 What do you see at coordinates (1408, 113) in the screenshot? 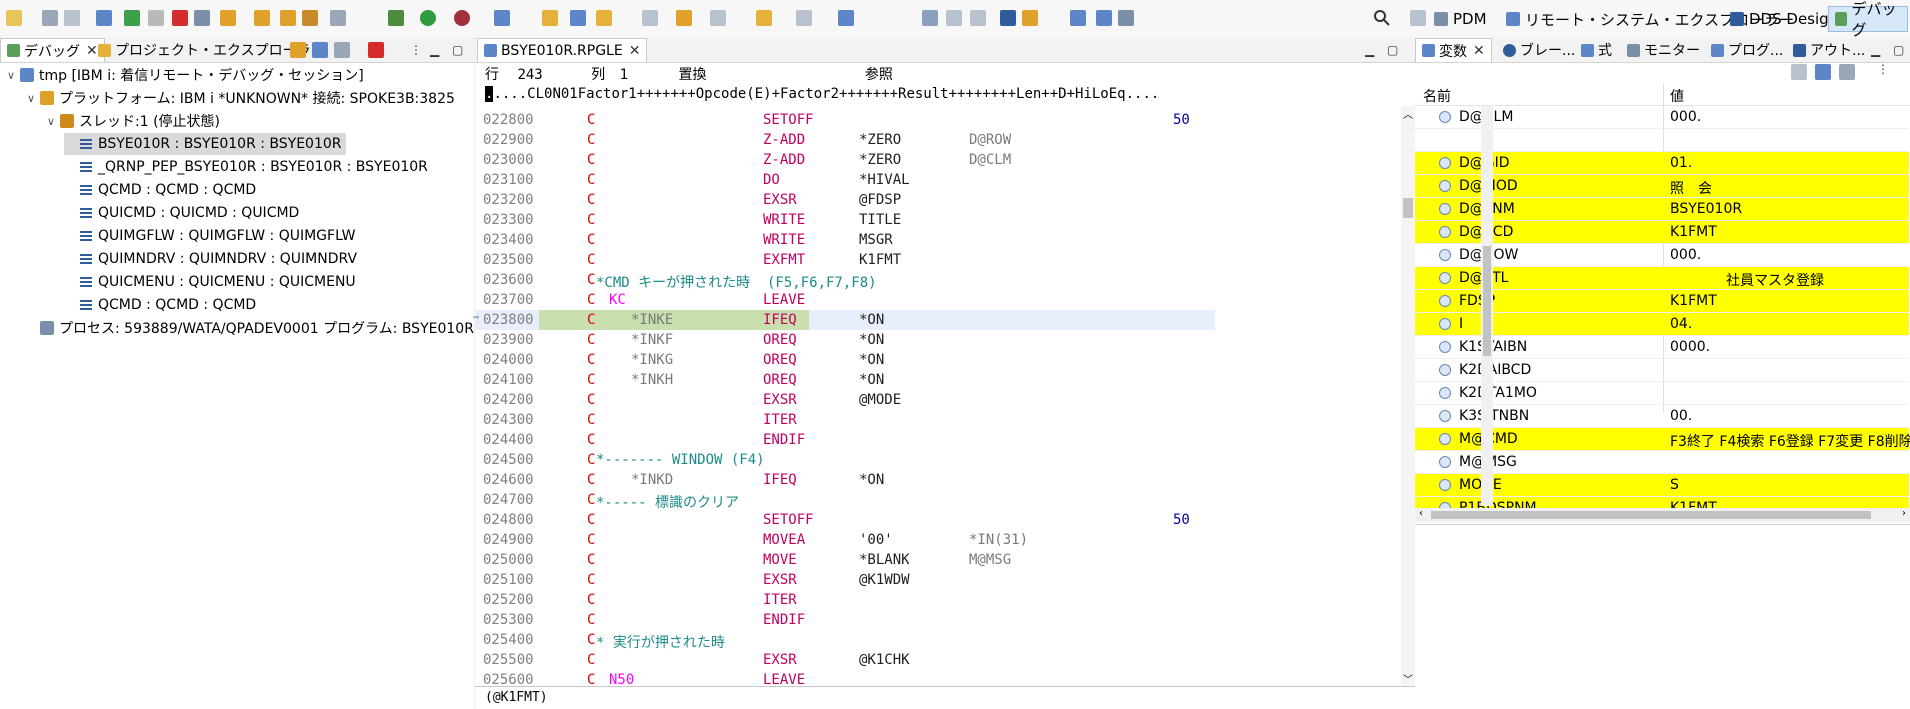
I see `scroll-up-icon: ︿` at bounding box center [1408, 113].